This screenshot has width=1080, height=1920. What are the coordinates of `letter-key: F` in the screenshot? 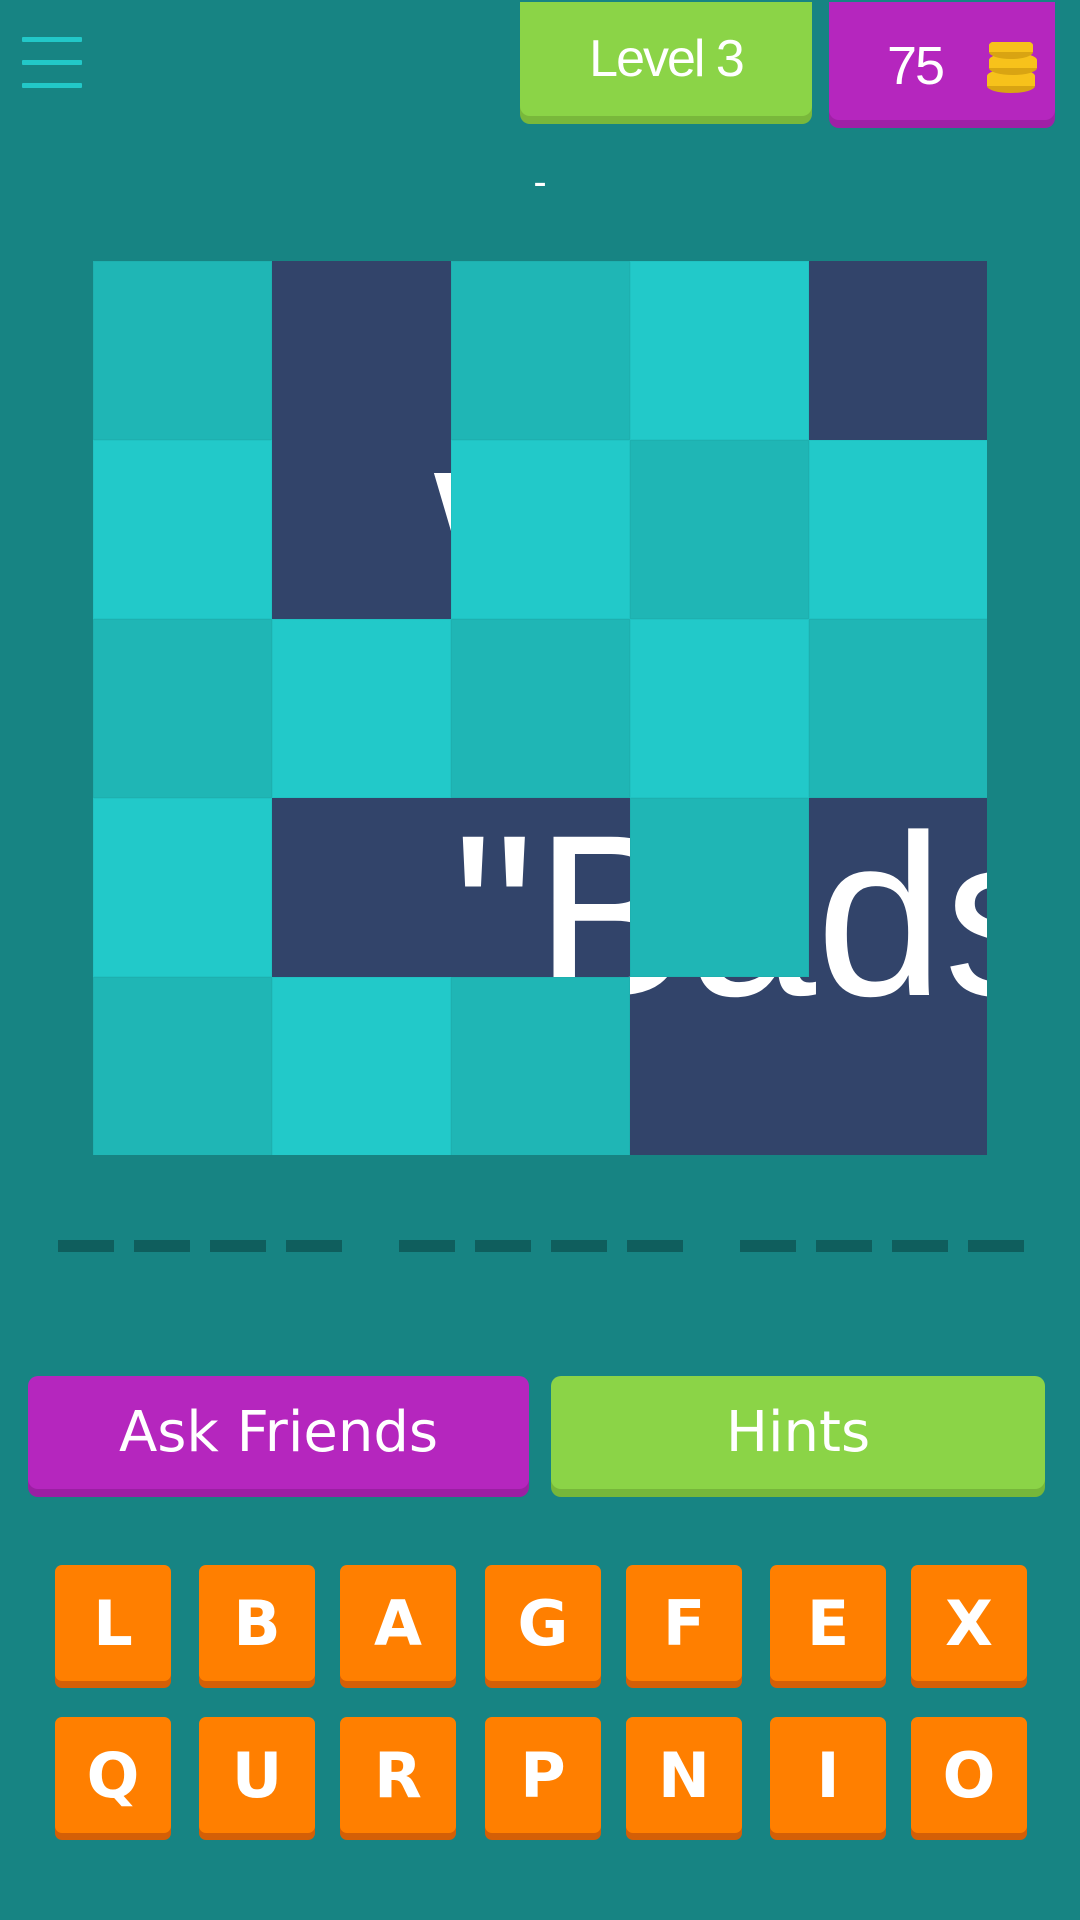 It's located at (684, 1623).